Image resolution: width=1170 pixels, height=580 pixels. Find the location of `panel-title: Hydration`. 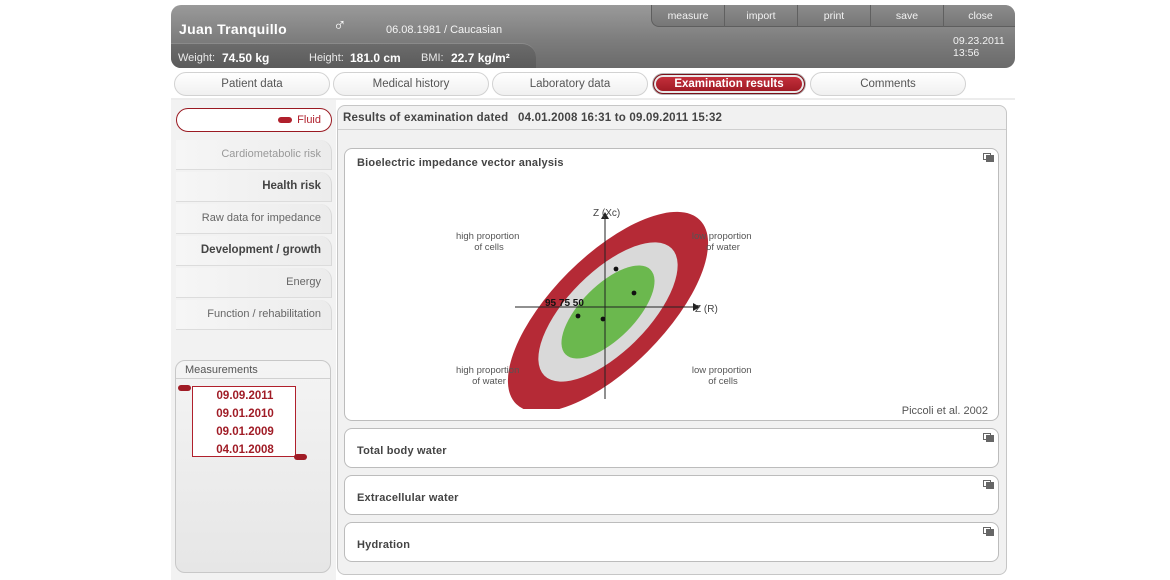

panel-title: Hydration is located at coordinates (384, 545).